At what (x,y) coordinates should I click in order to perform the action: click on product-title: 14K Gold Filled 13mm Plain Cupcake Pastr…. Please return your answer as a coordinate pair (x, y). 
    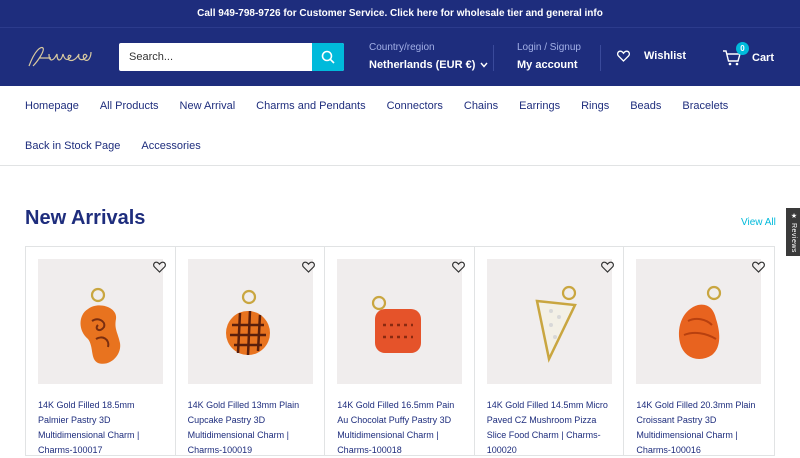
    Looking at the image, I should click on (252, 428).